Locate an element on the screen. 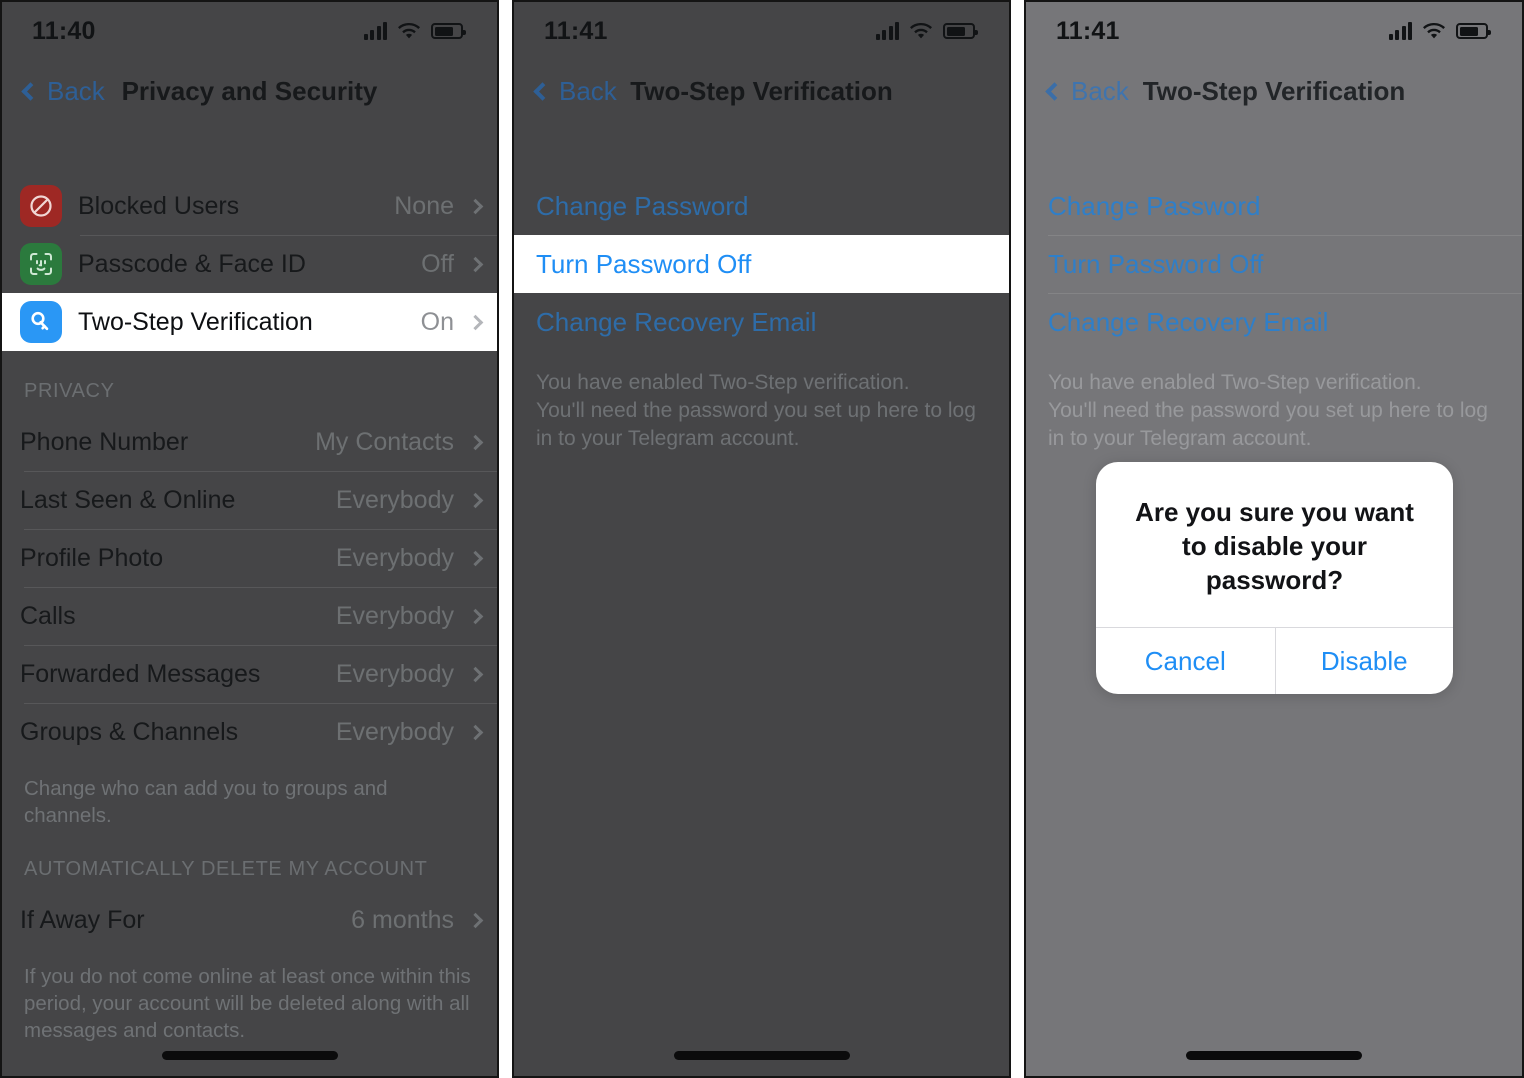 The width and height of the screenshot is (1524, 1078). disable-button: Disable is located at coordinates (1364, 661).